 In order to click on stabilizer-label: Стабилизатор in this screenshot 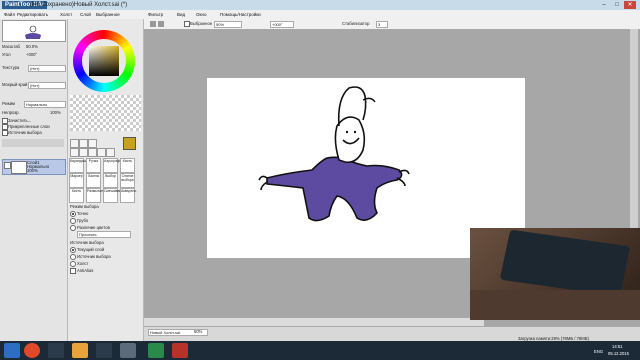, I will do `click(356, 23)`.